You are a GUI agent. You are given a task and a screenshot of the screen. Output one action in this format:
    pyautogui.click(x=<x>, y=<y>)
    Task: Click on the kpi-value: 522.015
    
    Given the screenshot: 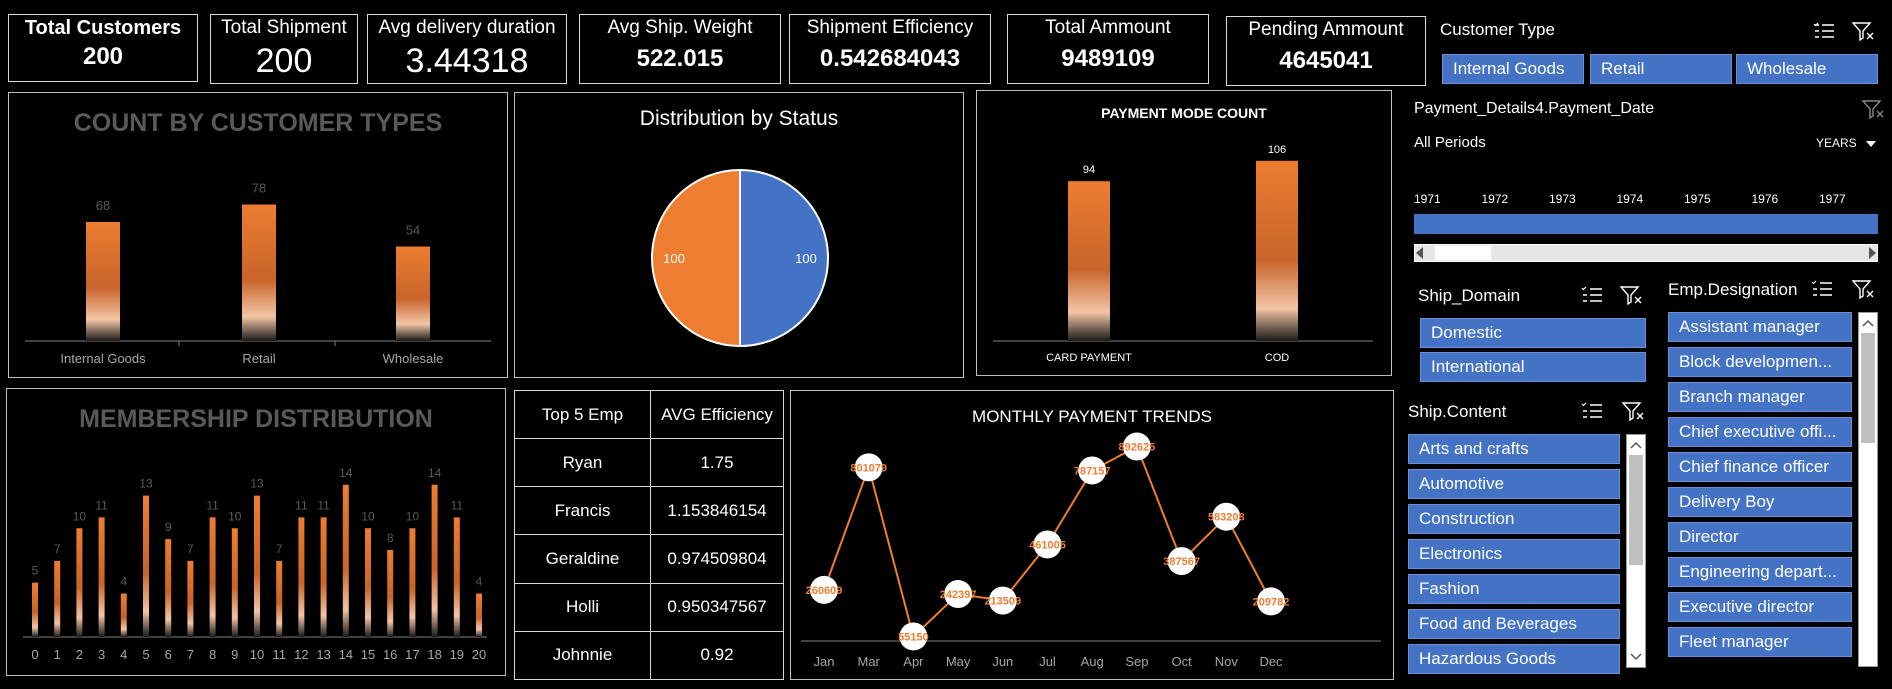 What is the action you would take?
    pyautogui.click(x=680, y=58)
    